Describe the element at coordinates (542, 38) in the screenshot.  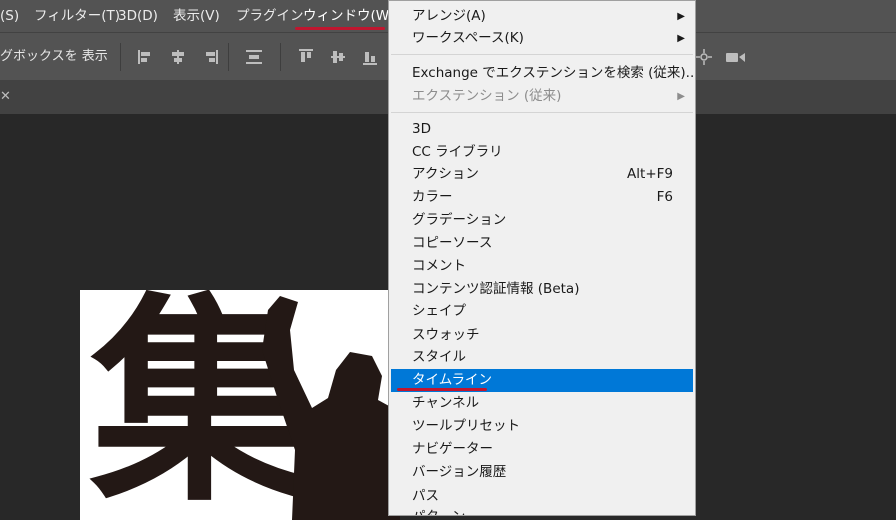
I see `menu-item-workspace: ワークスペース(K) ▶` at that location.